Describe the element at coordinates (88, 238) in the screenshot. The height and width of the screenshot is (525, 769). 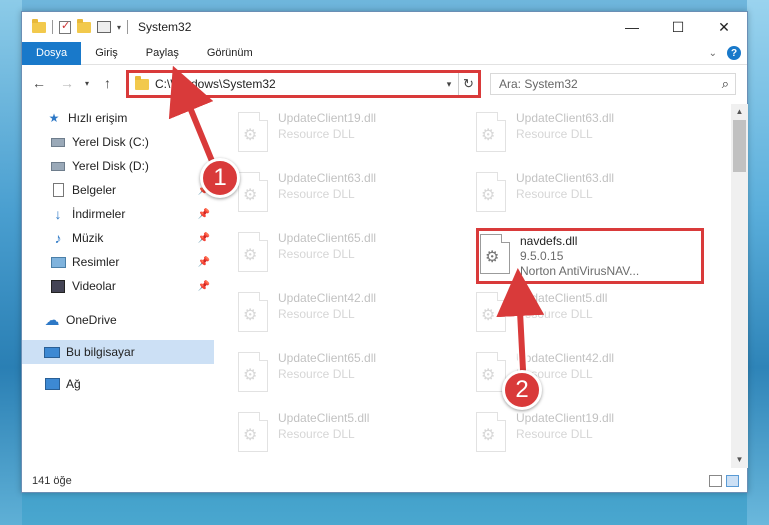
I see `sidebar-item-label: Müzik` at that location.